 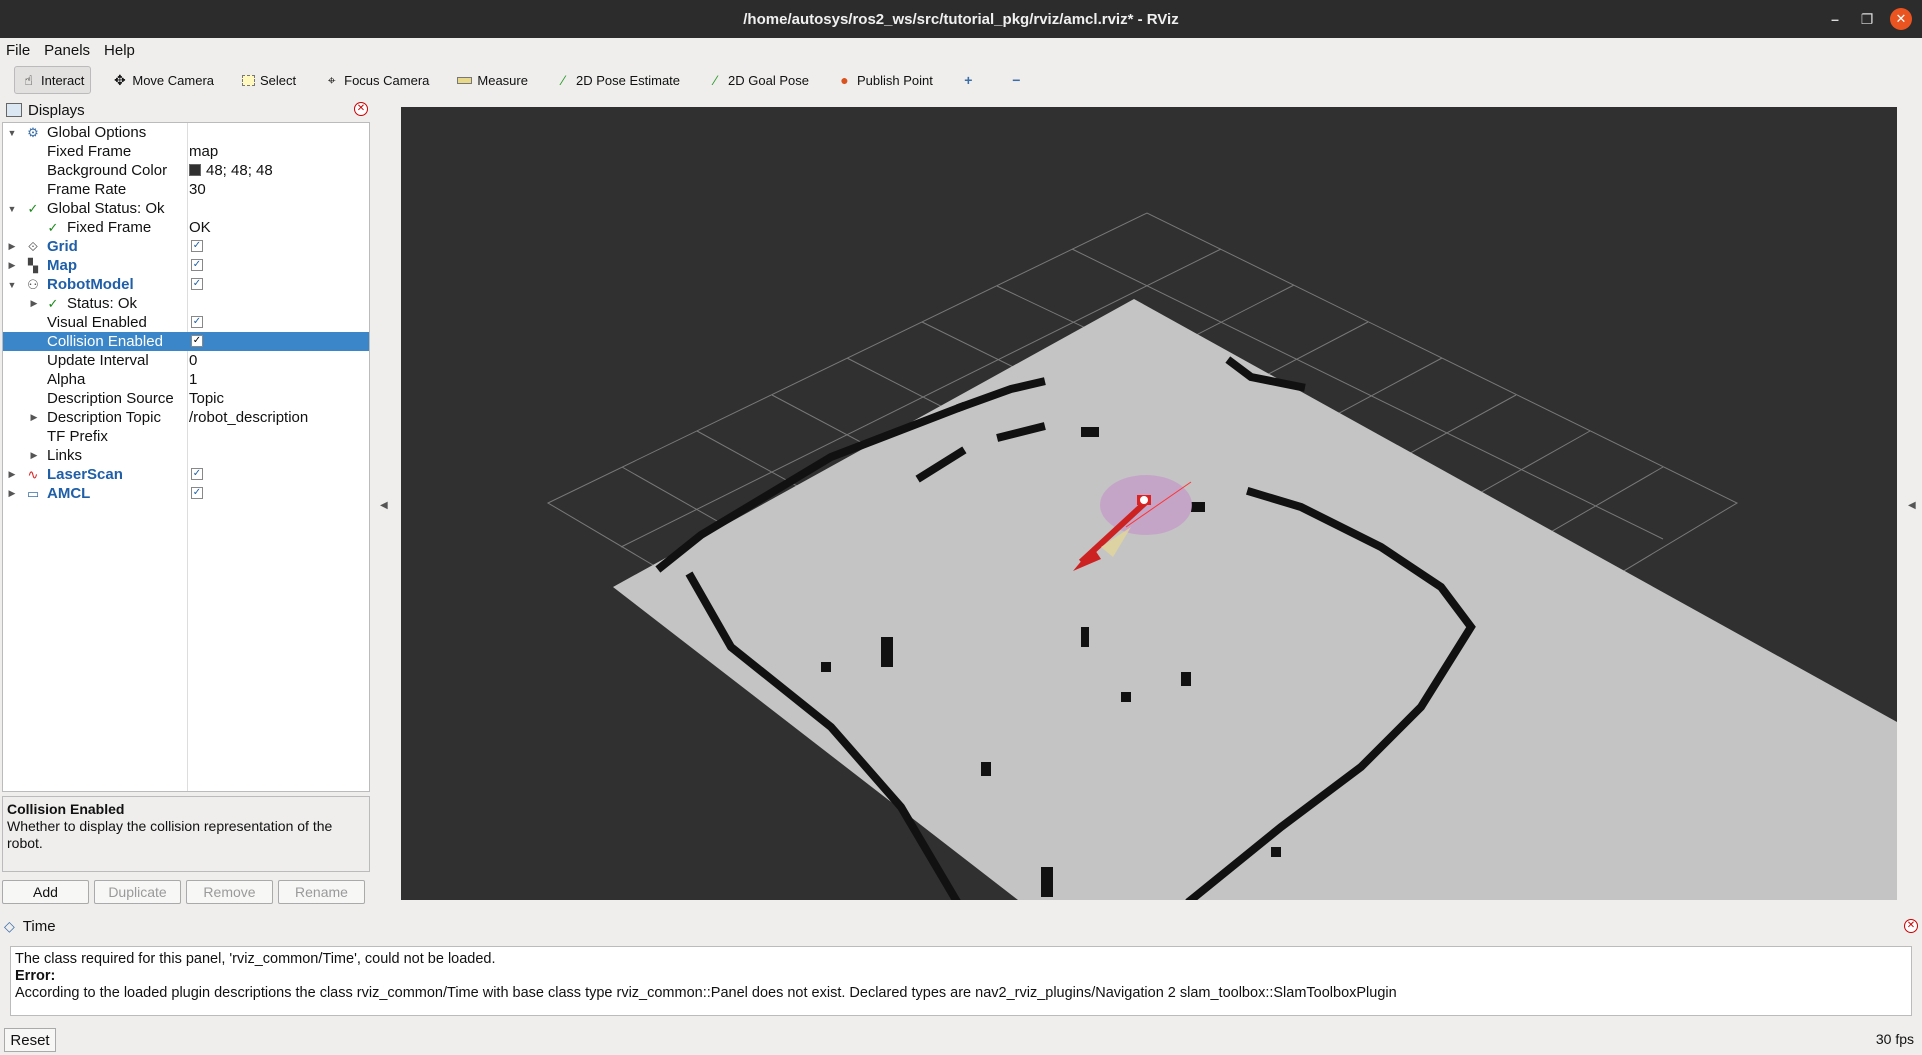 I want to click on maximize-icon: ❐, so click(x=1867, y=19).